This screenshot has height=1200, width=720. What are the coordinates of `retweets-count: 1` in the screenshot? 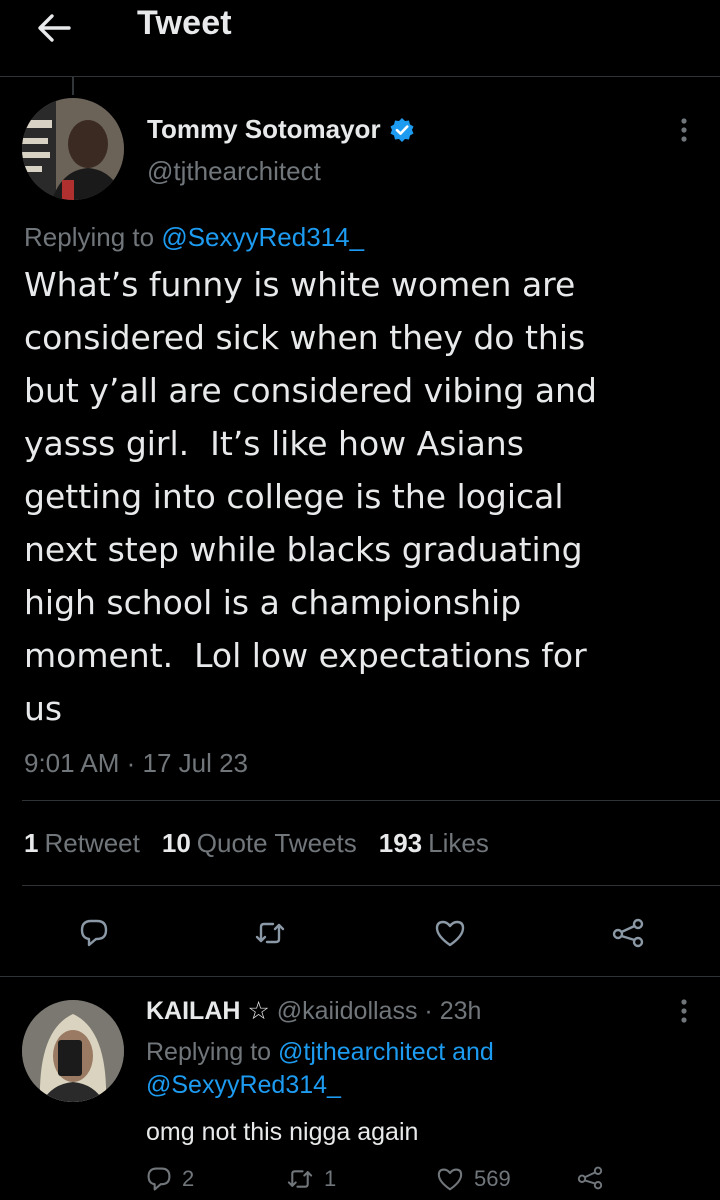 It's located at (31, 843).